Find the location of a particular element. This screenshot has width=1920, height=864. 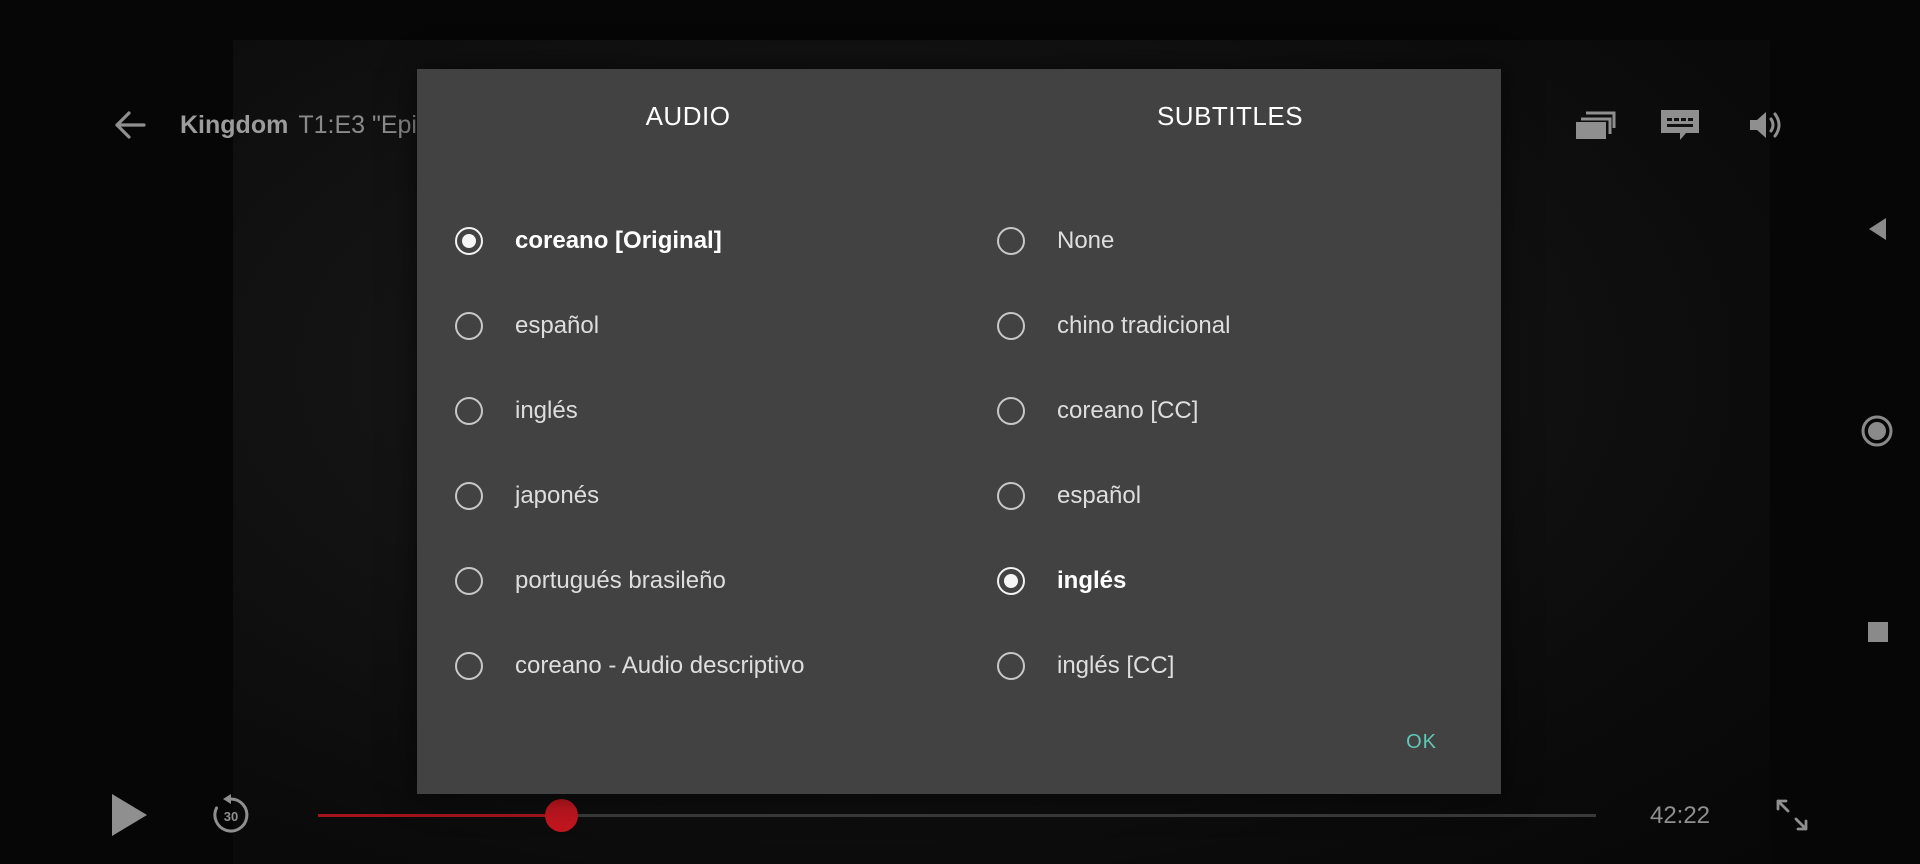

episodes-button is located at coordinates (1595, 125).